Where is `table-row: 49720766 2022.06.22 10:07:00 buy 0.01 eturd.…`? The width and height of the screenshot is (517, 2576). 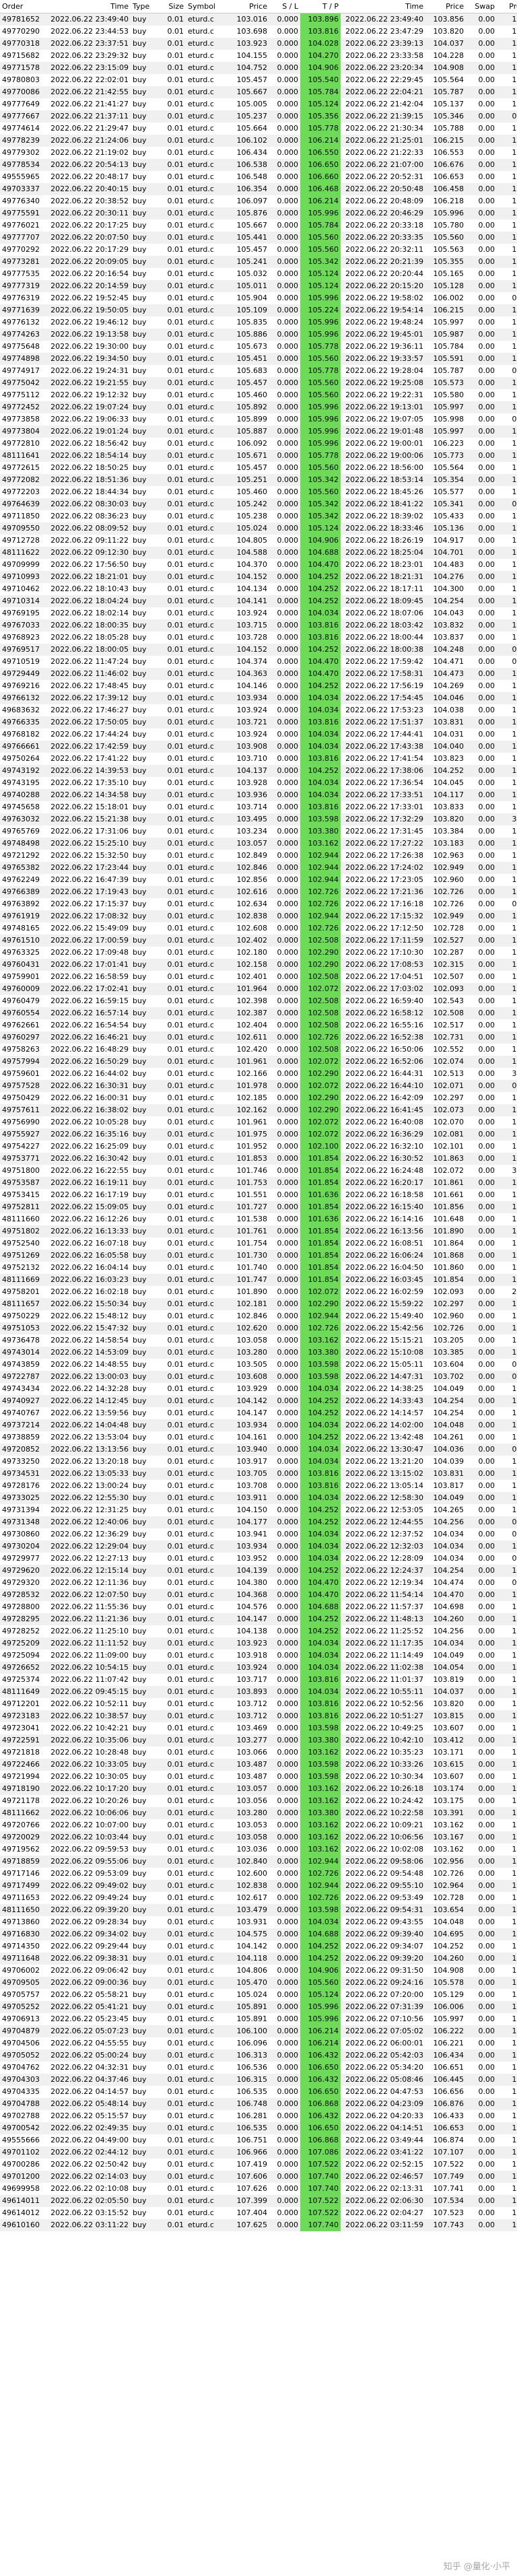
table-row: 49720766 2022.06.22 10:07:00 buy 0.01 eturd.… is located at coordinates (258, 1825).